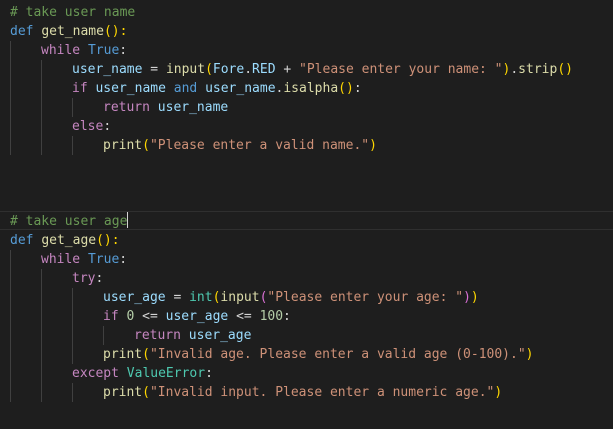 Image resolution: width=613 pixels, height=429 pixels. Describe the element at coordinates (259, 145) in the screenshot. I see `code-token: "Please enter a valid name."` at that location.